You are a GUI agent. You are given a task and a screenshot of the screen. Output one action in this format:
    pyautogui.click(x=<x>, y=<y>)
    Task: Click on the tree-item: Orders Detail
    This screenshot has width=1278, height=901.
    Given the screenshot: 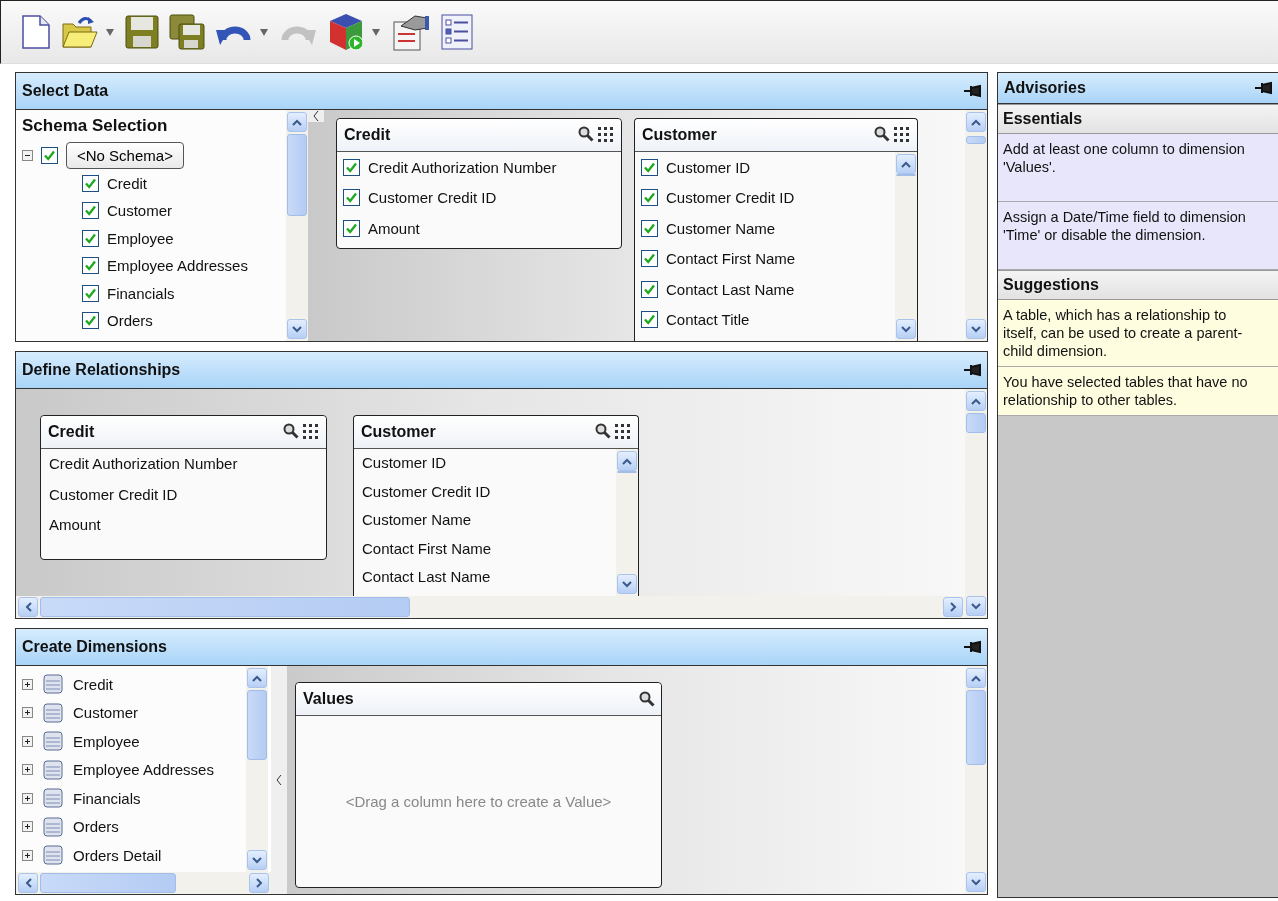 What is the action you would take?
    pyautogui.click(x=117, y=855)
    